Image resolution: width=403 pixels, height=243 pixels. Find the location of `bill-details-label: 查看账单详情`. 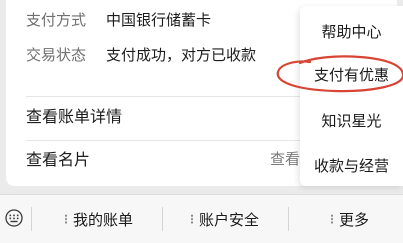

bill-details-label: 查看账单详情 is located at coordinates (74, 116).